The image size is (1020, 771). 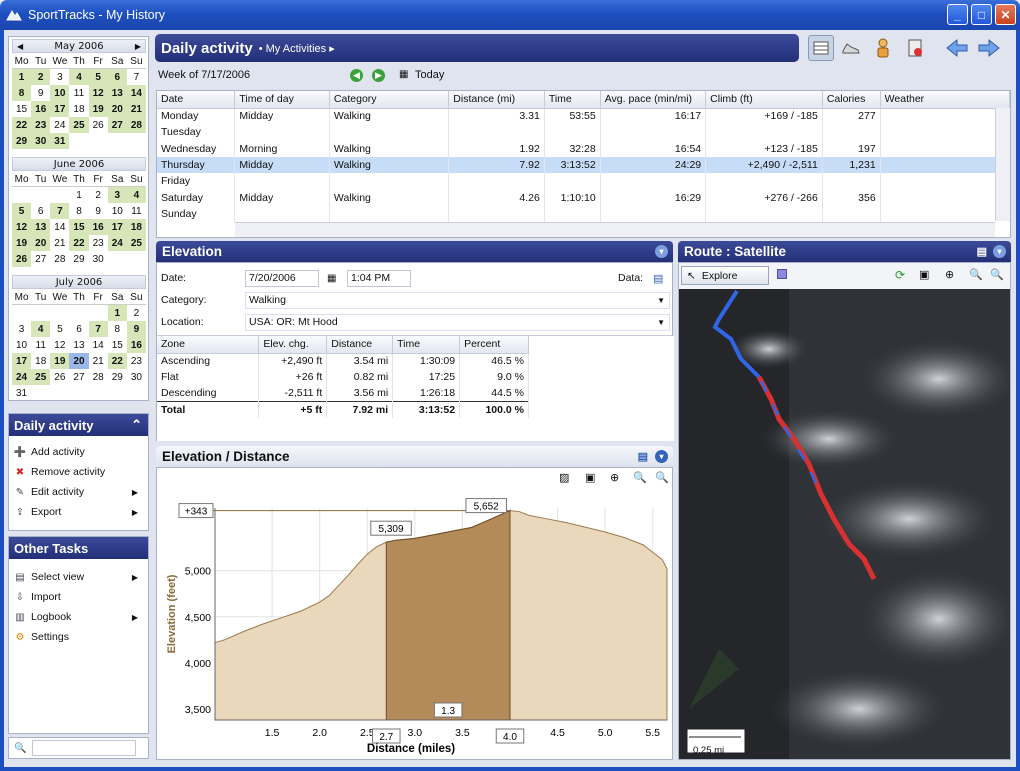 What do you see at coordinates (883, 48) in the screenshot?
I see `athlete-icon` at bounding box center [883, 48].